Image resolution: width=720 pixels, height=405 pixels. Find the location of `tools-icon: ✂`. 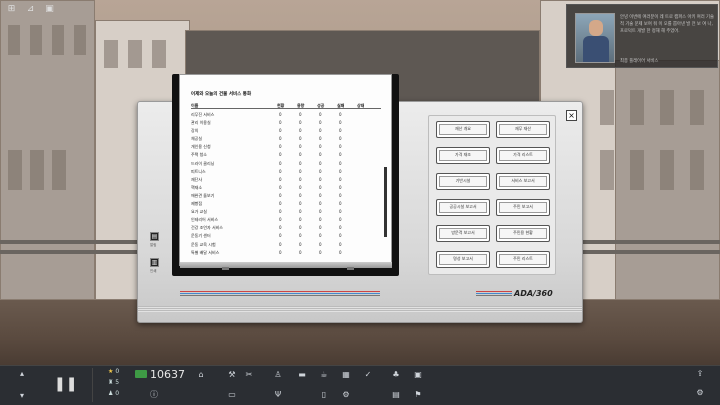

tools-icon: ✂ is located at coordinates (249, 375).